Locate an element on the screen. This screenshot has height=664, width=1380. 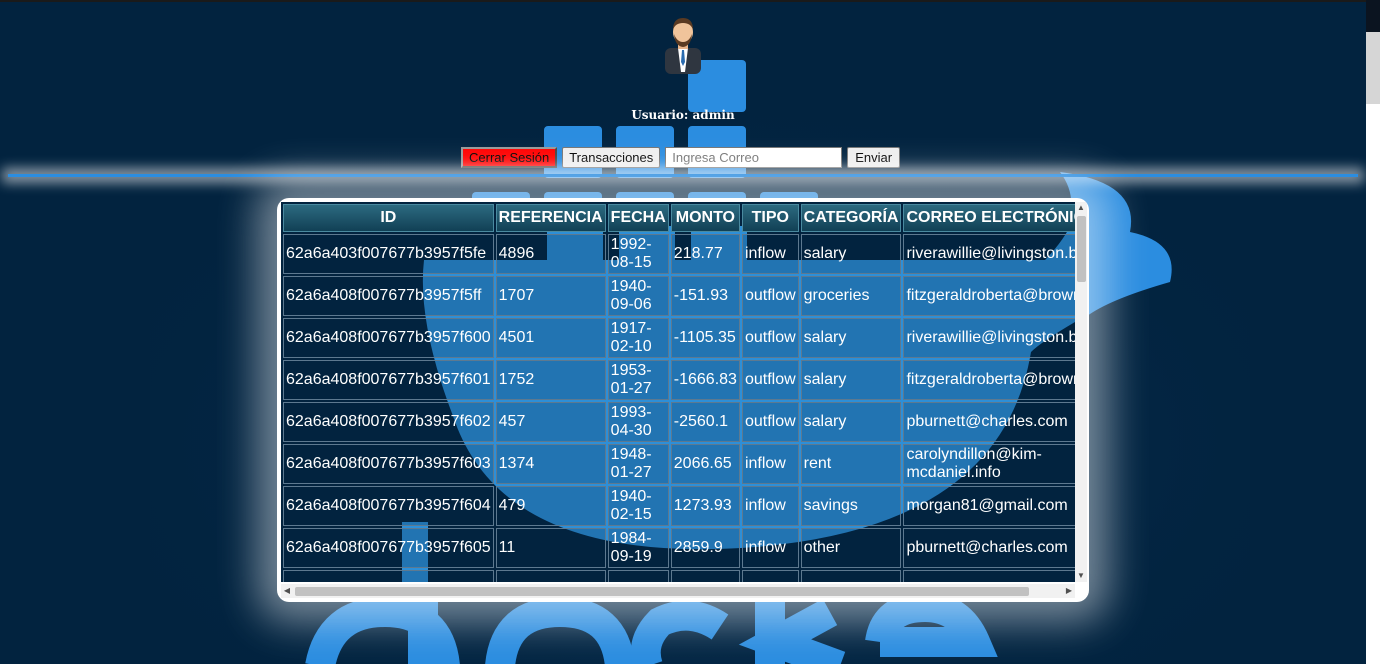
cell-id: 62a6a408f007677b3957f604 is located at coordinates (388, 506).